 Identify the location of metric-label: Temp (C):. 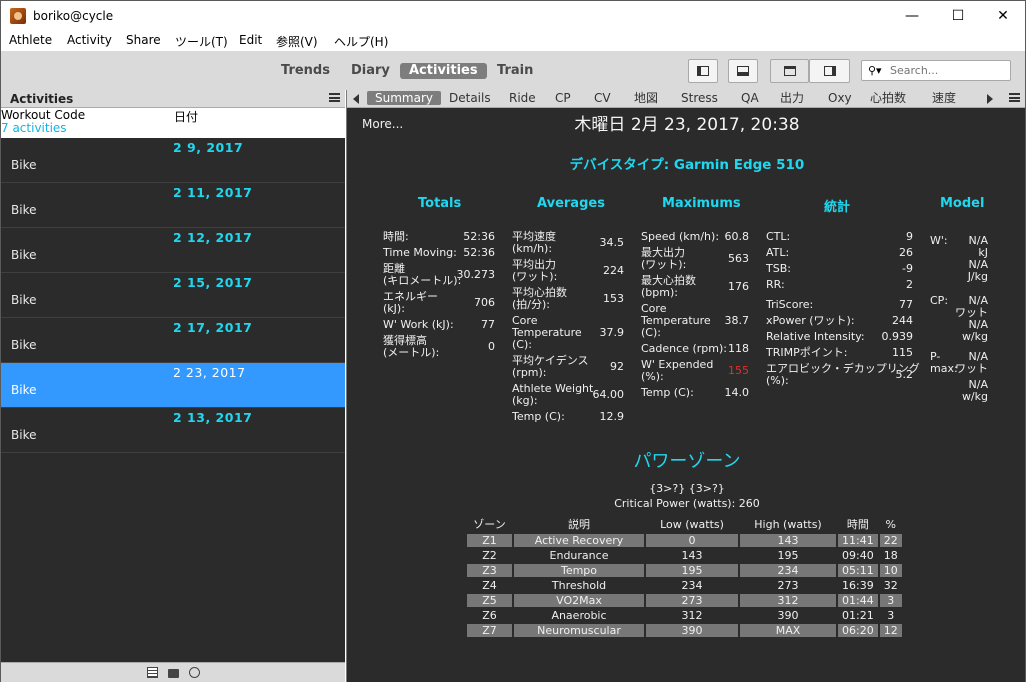
(667, 392).